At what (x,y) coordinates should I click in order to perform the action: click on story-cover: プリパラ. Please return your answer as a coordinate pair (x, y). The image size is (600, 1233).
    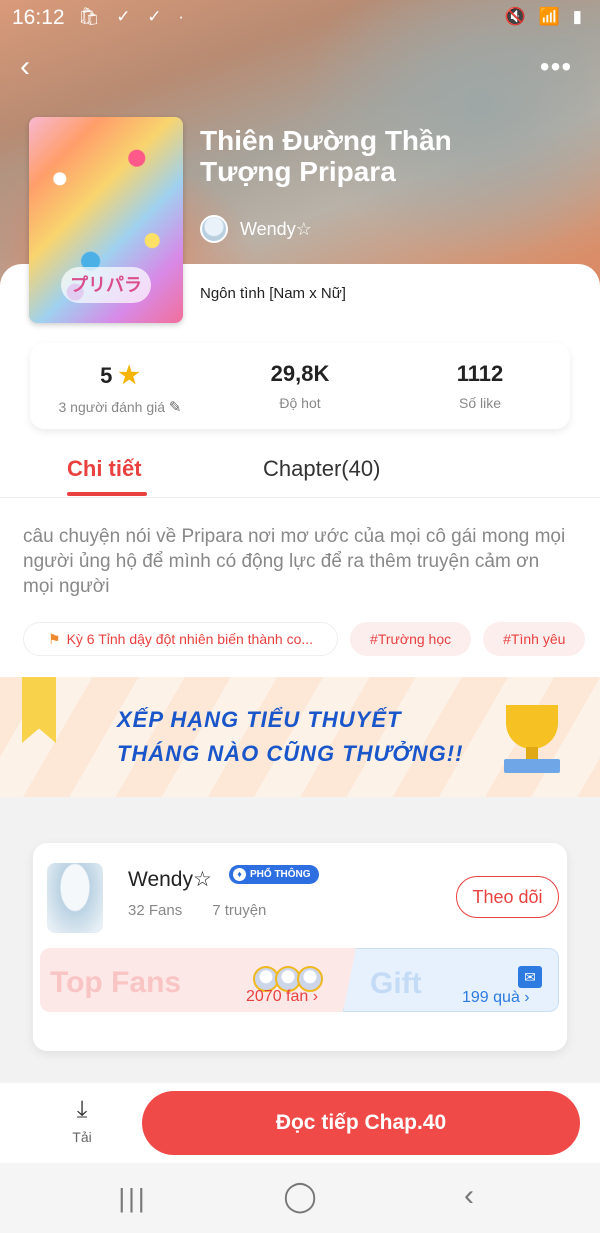
    Looking at the image, I should click on (106, 220).